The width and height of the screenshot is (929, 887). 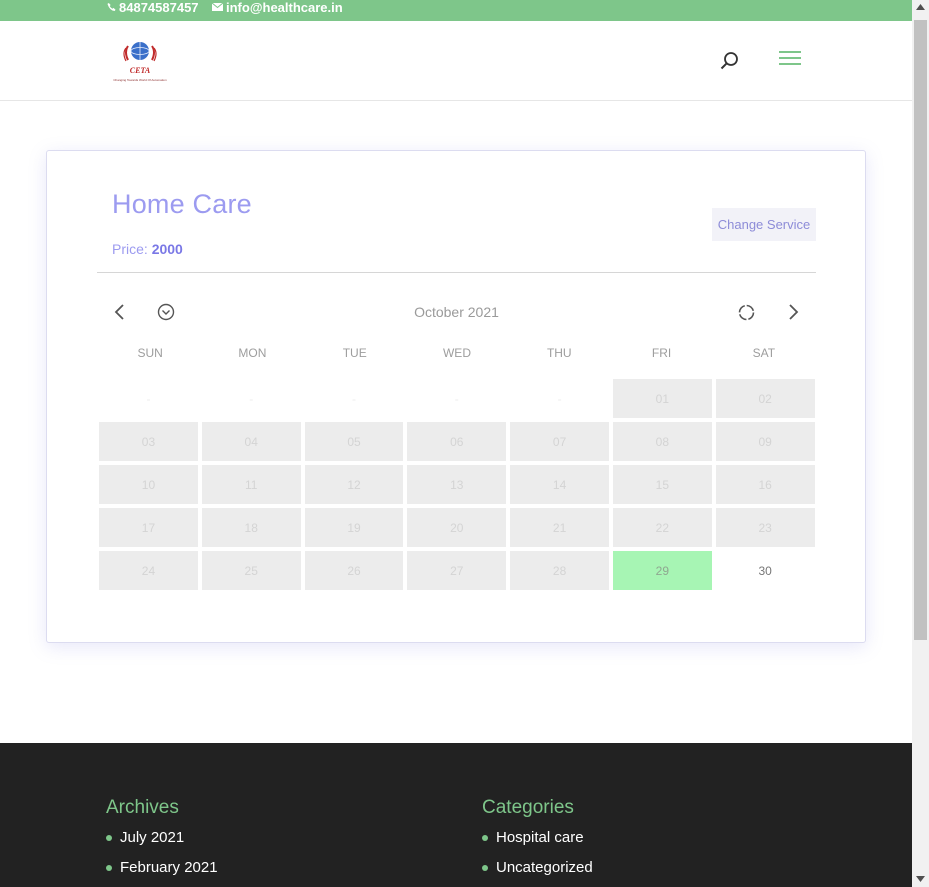 I want to click on calendar-day-cell: 17, so click(x=148, y=527).